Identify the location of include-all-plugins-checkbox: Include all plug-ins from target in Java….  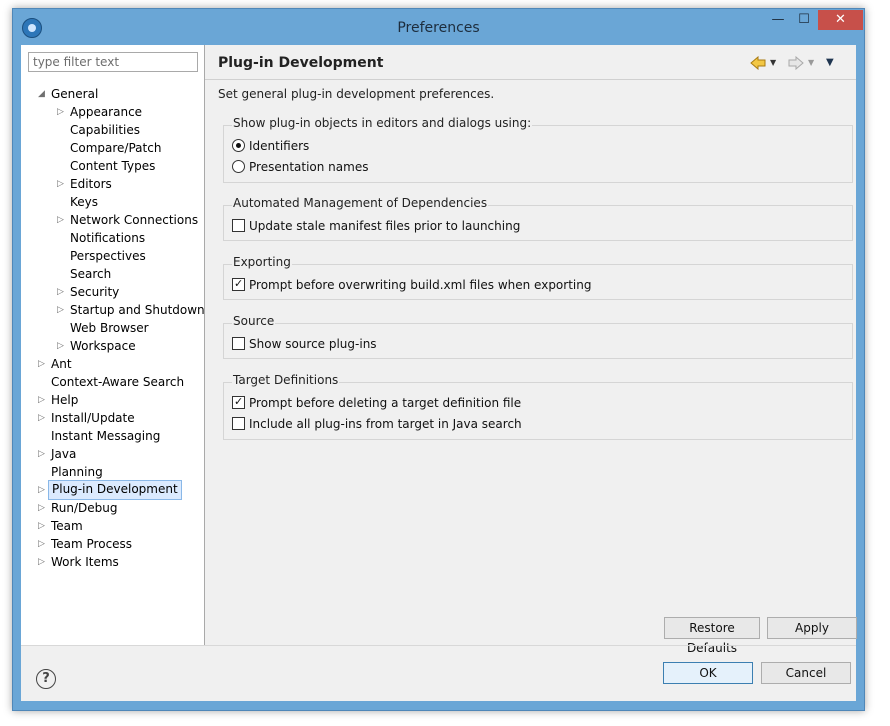
(377, 424).